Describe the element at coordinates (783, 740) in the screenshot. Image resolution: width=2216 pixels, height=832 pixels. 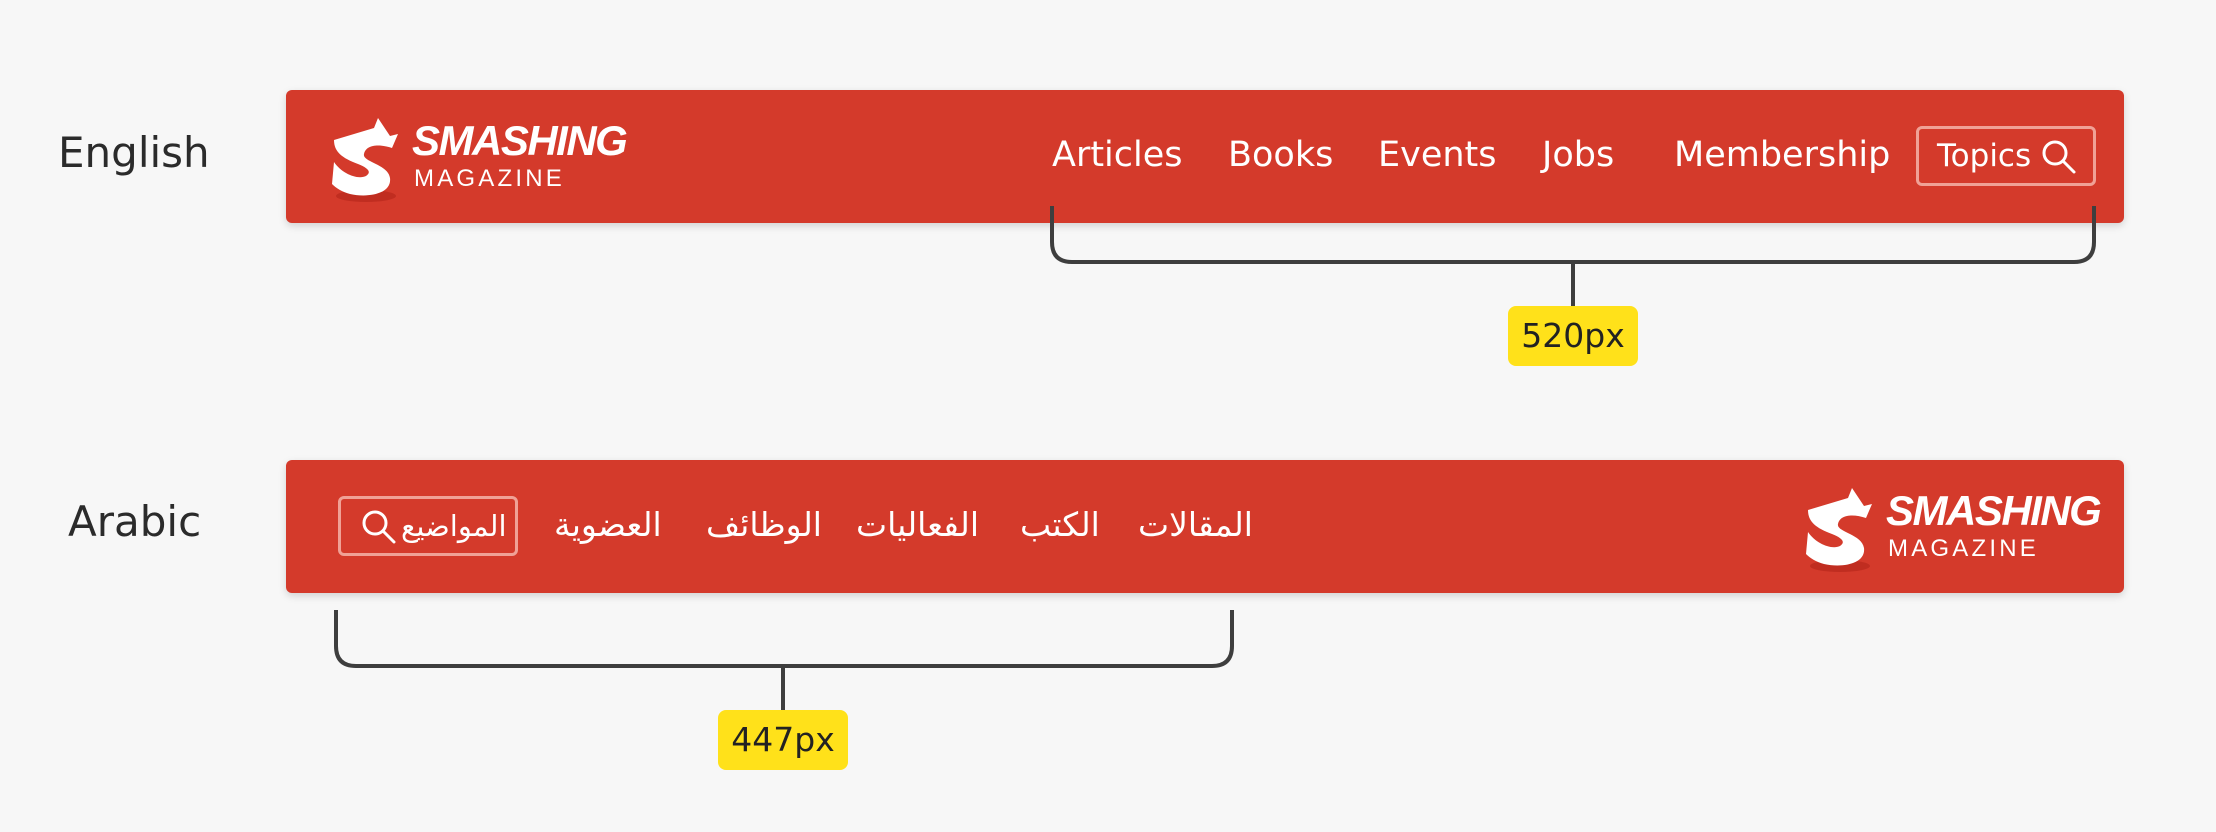
I see `arabic-width-badge: 447px` at that location.